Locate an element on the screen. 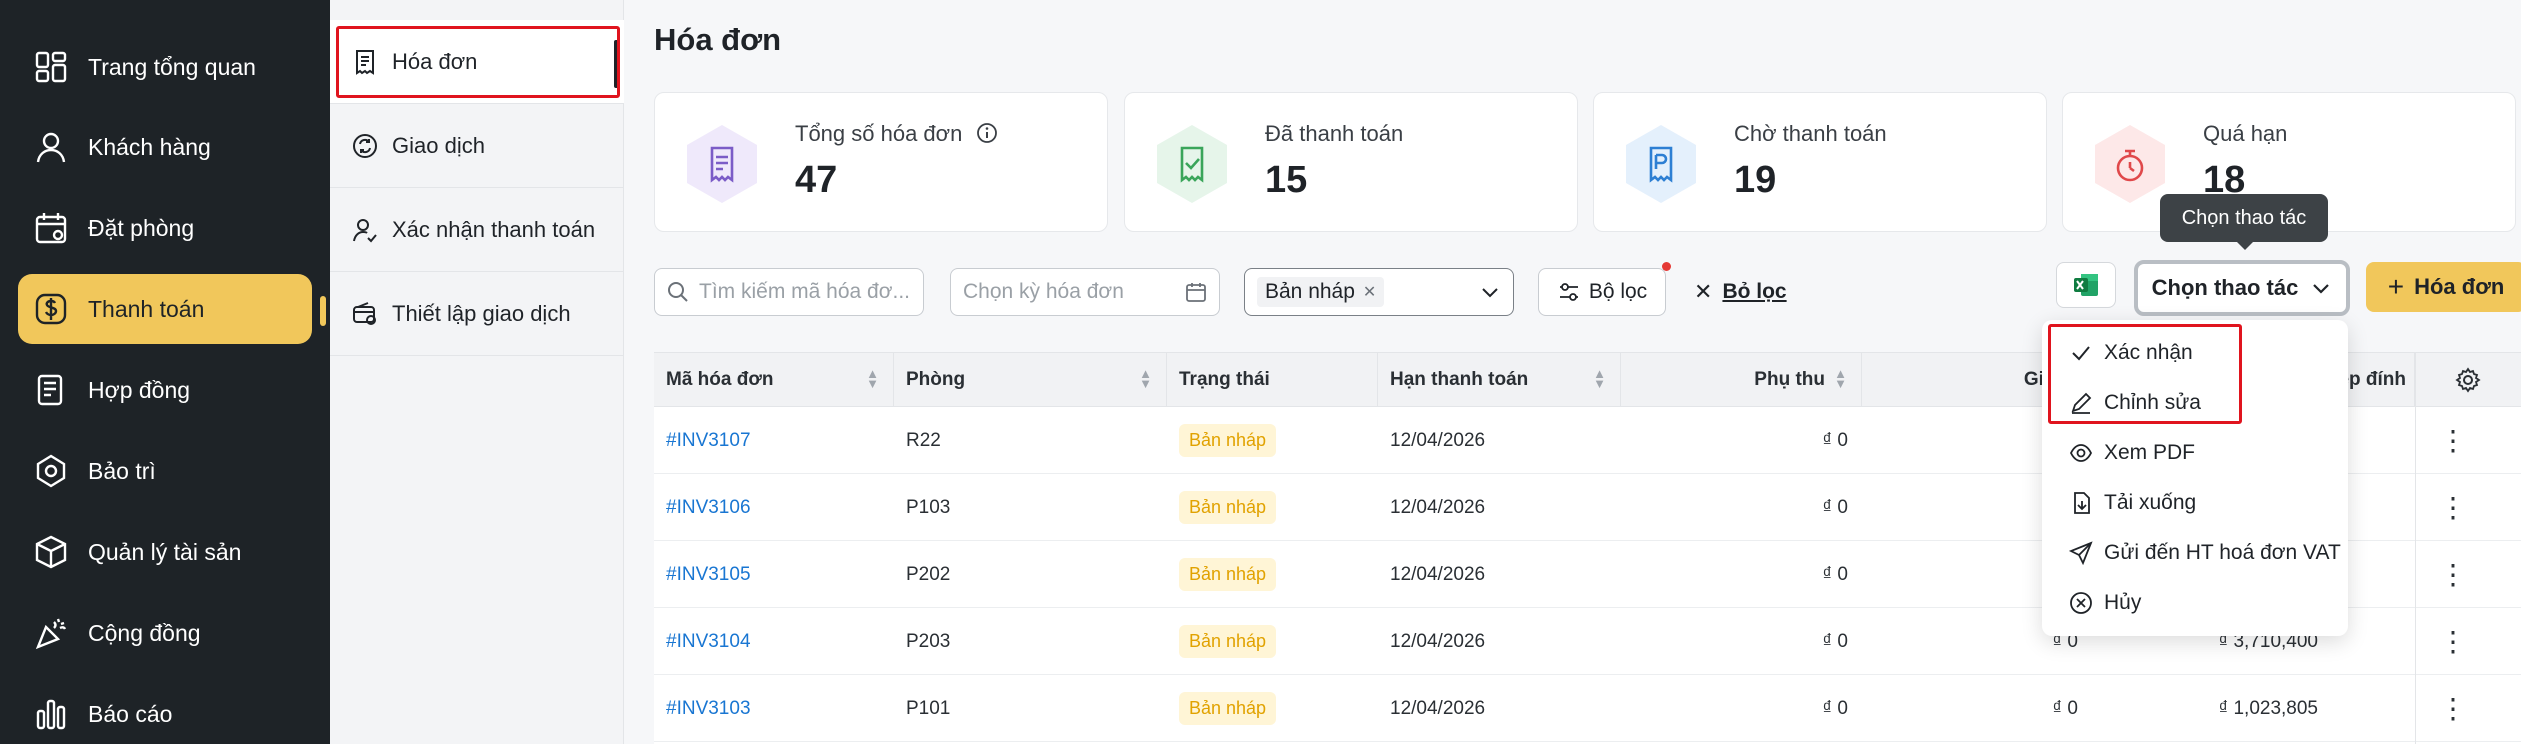  sidebar-item-community: Cộng đồng is located at coordinates (165, 633).